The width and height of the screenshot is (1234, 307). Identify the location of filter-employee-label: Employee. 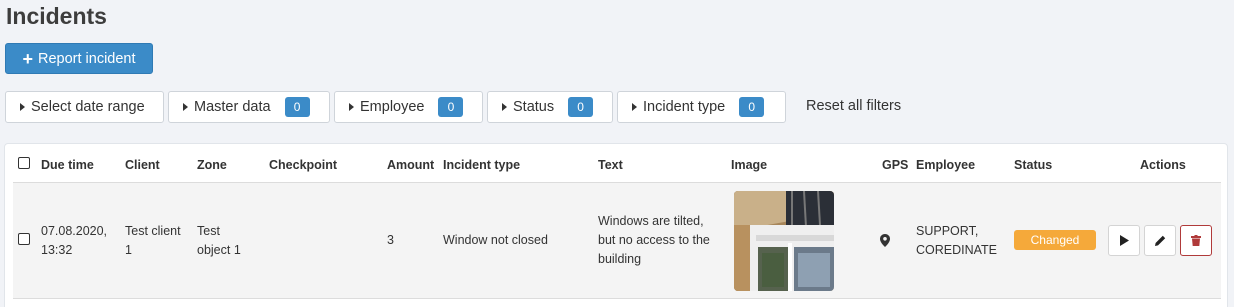
(392, 107).